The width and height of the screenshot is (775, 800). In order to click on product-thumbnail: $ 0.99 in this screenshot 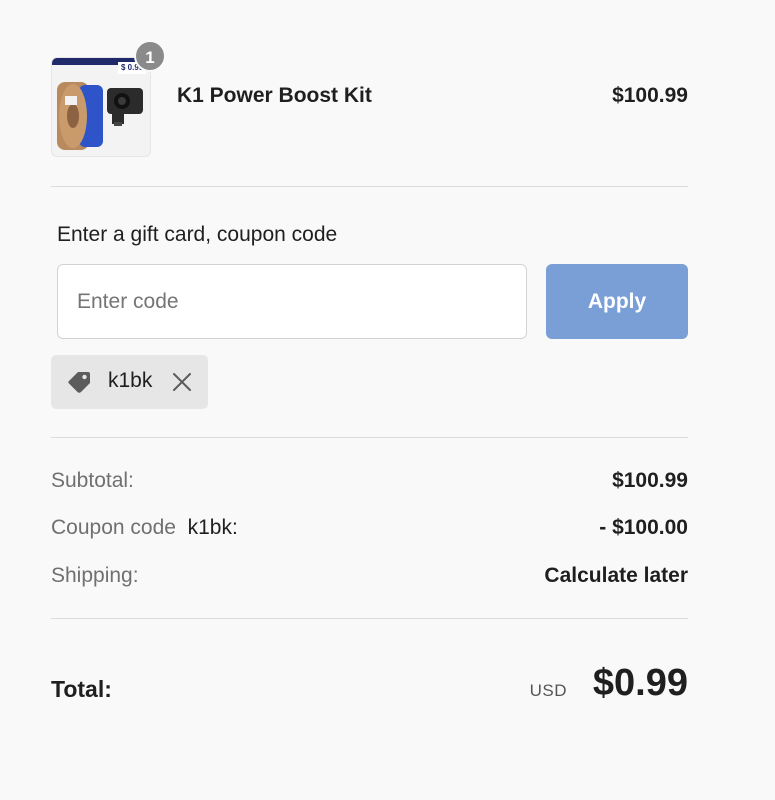, I will do `click(101, 107)`.